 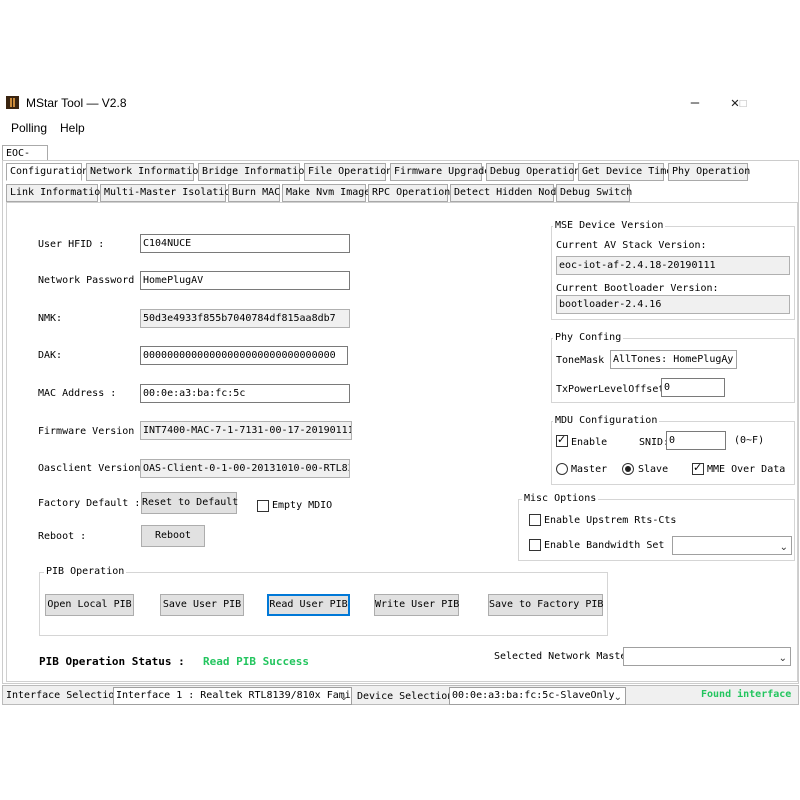 I want to click on write-user-pib-button: Write User PIB, so click(x=416, y=605).